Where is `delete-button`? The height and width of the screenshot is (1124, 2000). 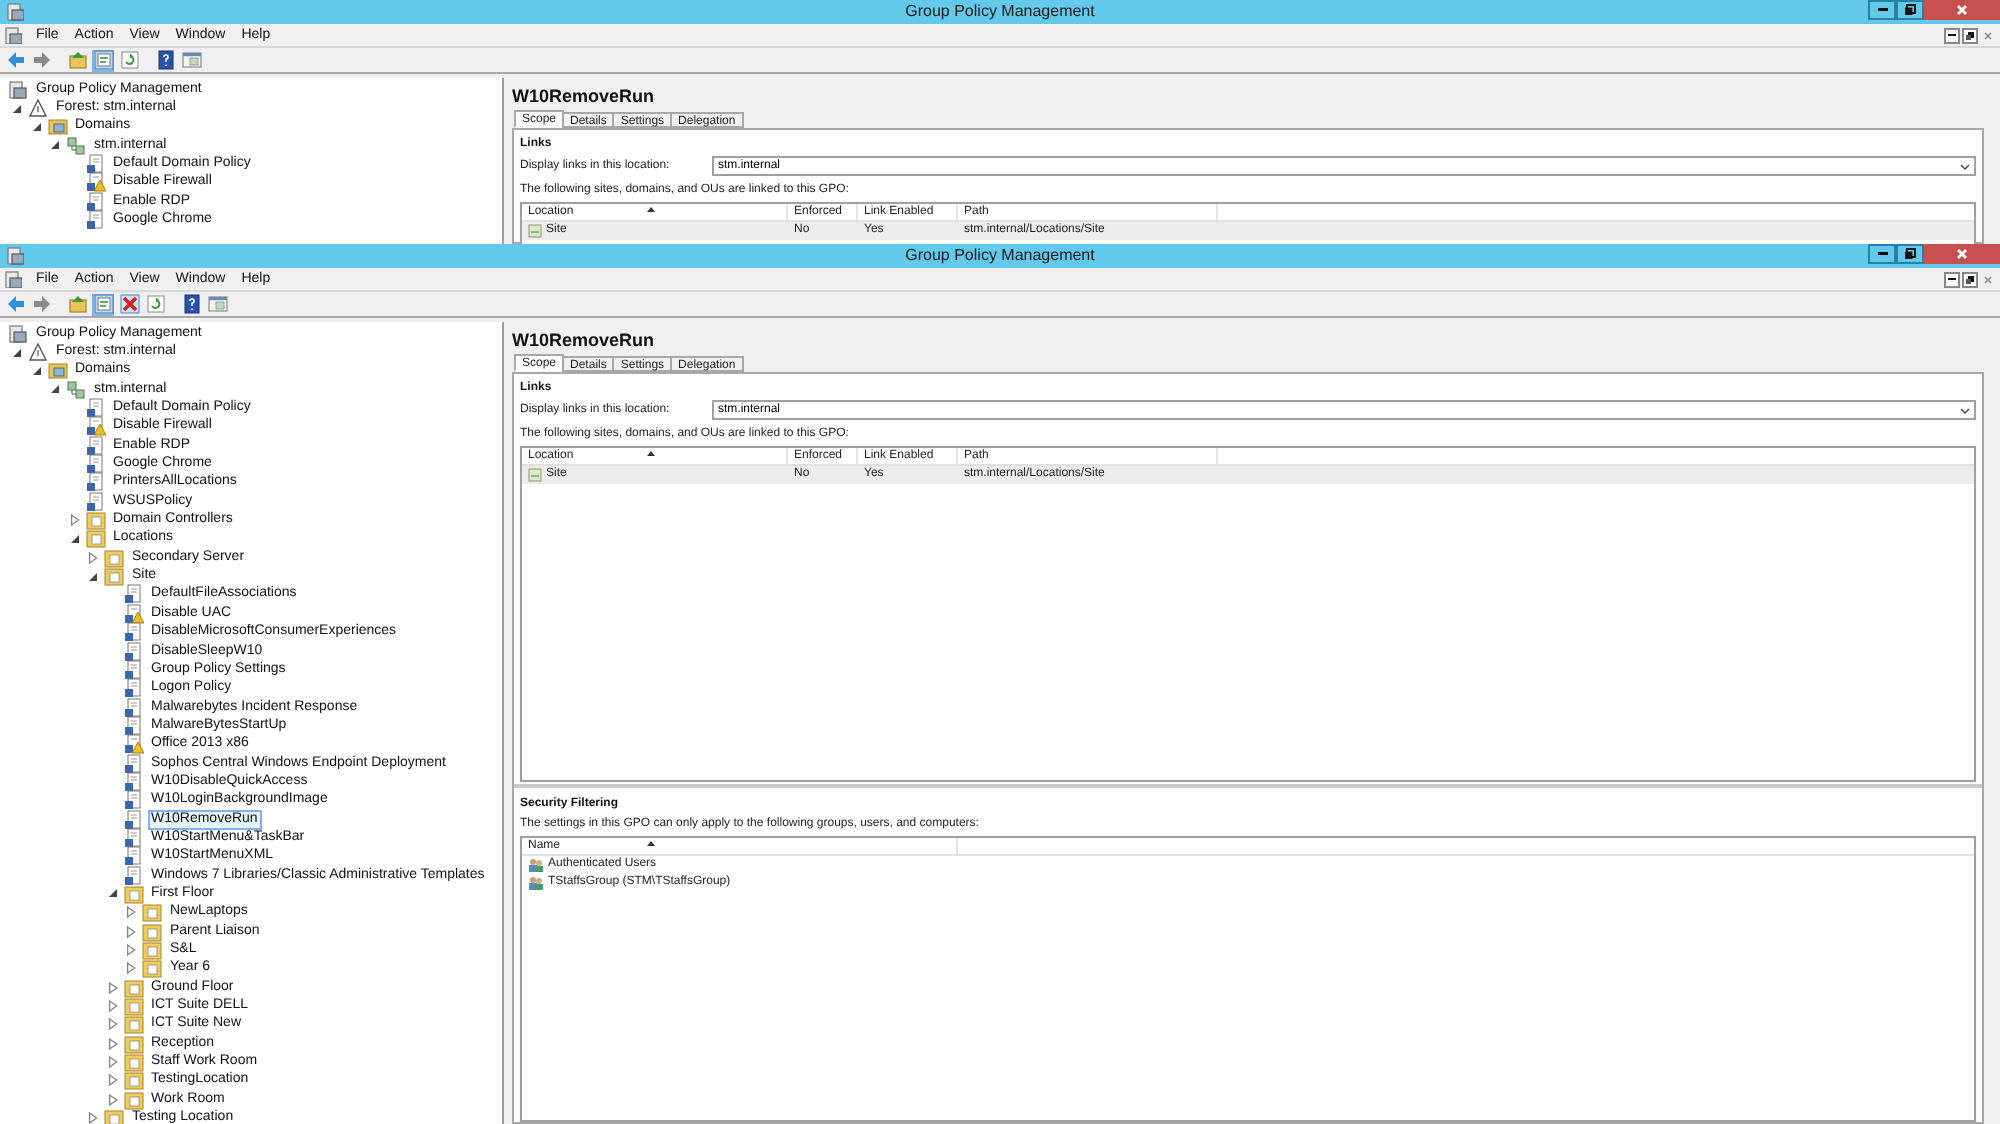
delete-button is located at coordinates (129, 304).